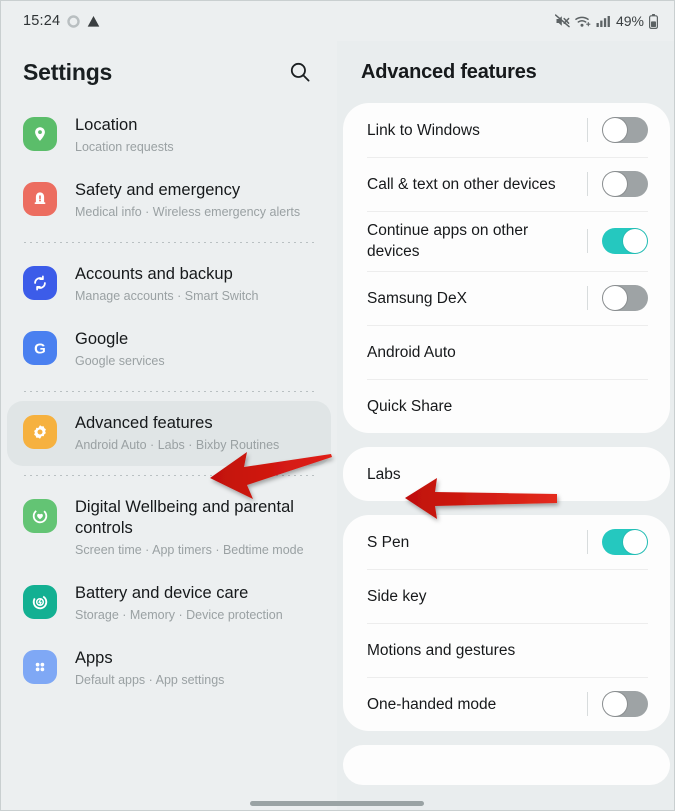  I want to click on sidebar-item-sublabel: Manage accounts · Smart Switch, so click(167, 296).